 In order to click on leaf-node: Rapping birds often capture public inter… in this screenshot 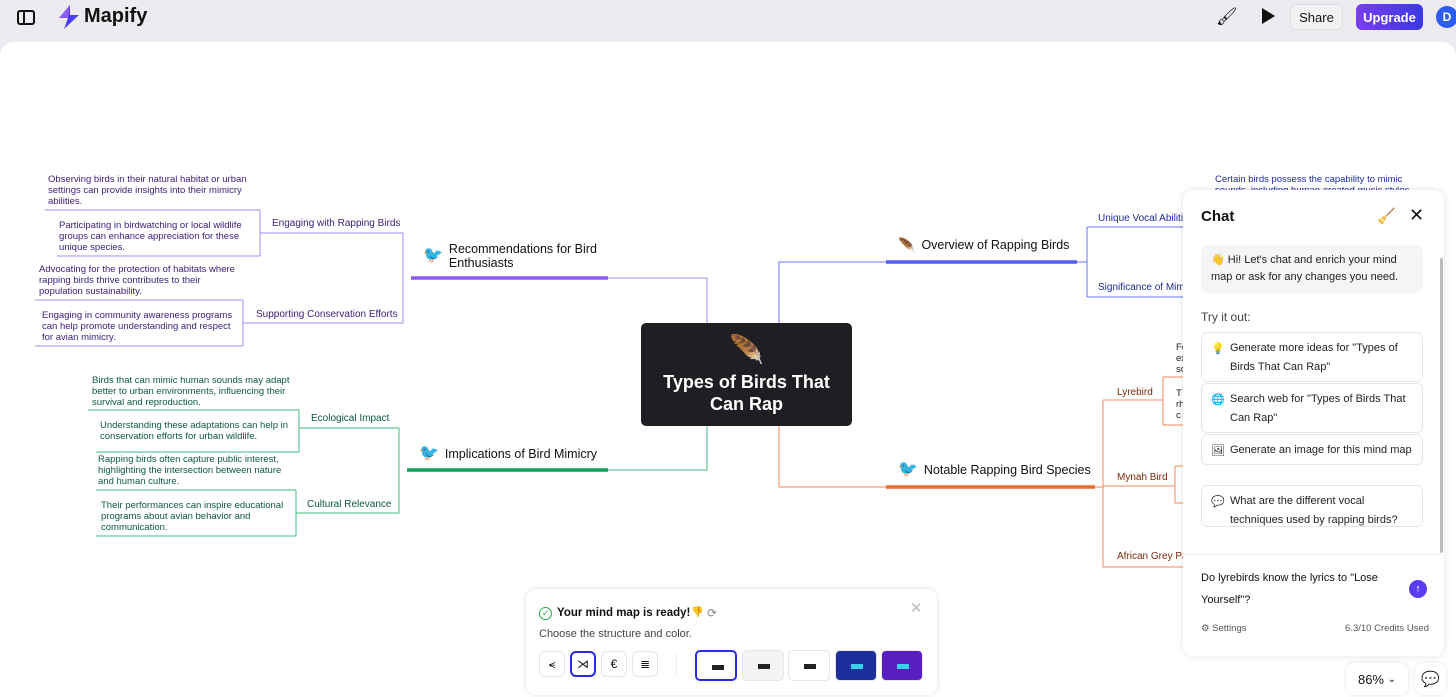, I will do `click(195, 470)`.